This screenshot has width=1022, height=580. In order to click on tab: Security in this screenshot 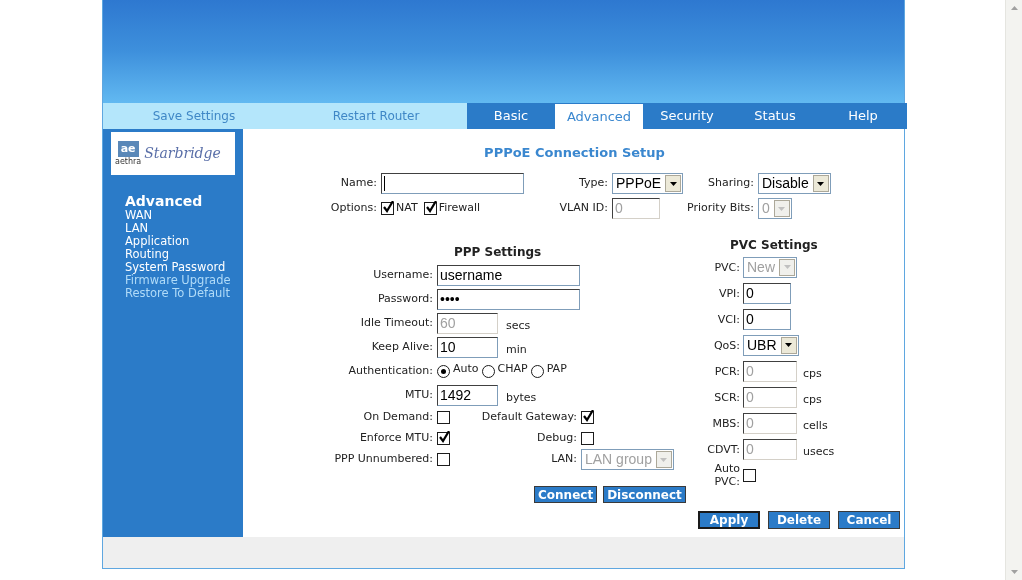, I will do `click(687, 116)`.